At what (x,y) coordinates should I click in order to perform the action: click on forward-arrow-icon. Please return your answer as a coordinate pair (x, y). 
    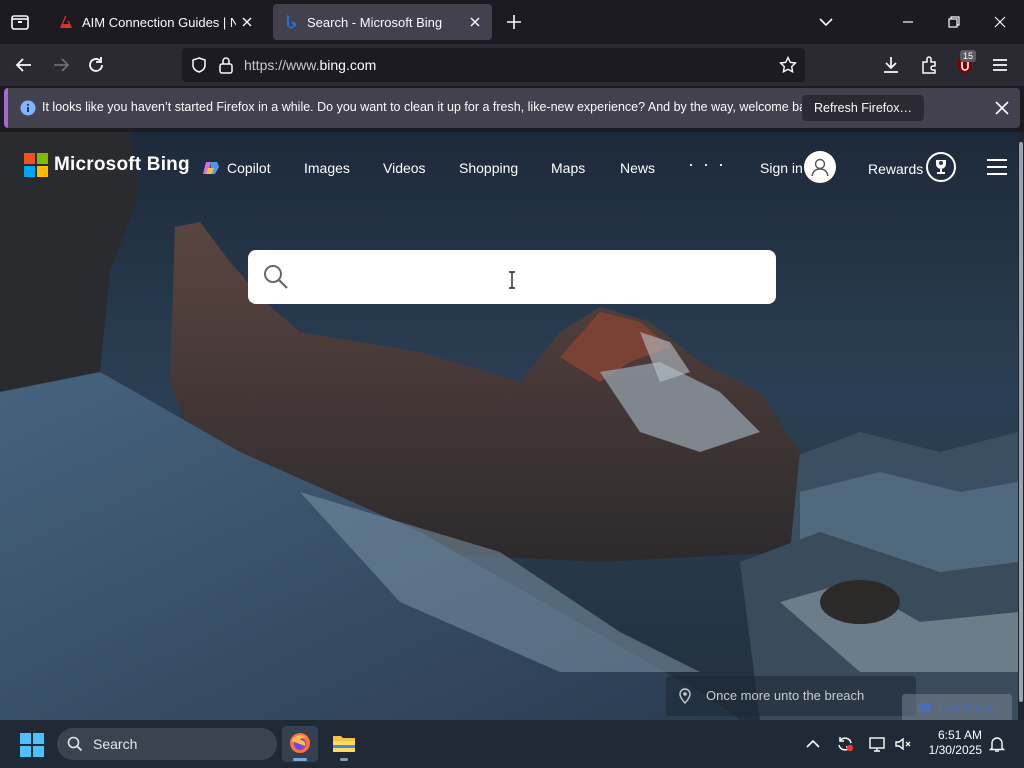
    Looking at the image, I should click on (61, 65).